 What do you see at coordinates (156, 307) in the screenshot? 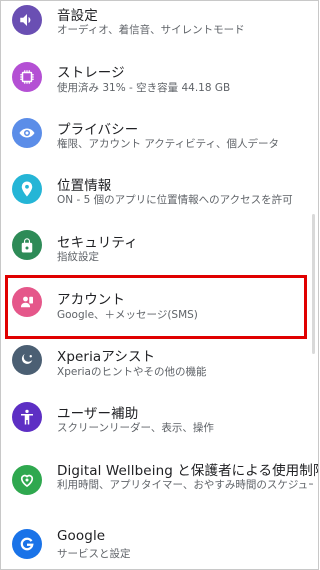
I see `highlight-box` at bounding box center [156, 307].